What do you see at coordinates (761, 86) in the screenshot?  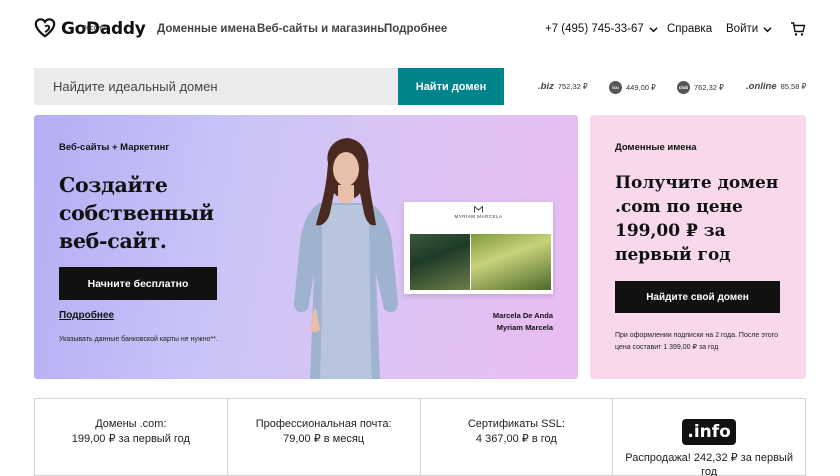 I see `tld-name: .online` at bounding box center [761, 86].